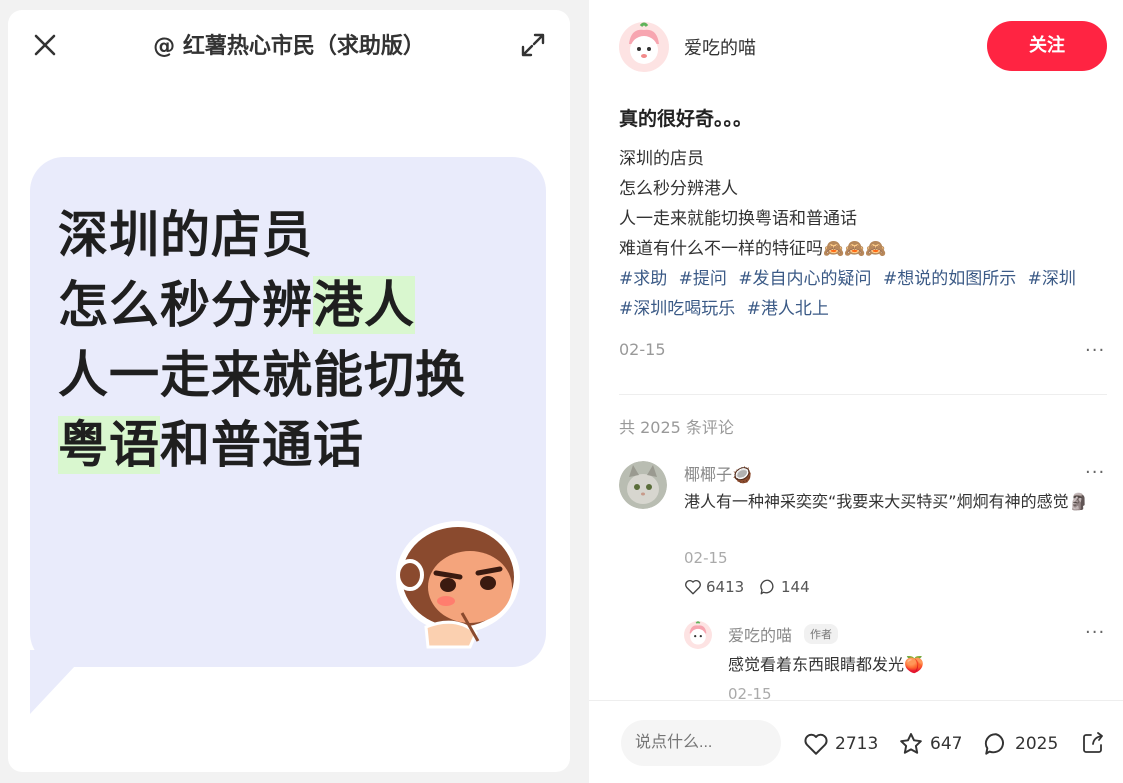  Describe the element at coordinates (788, 309) in the screenshot. I see `tag-link: #港人北上` at that location.